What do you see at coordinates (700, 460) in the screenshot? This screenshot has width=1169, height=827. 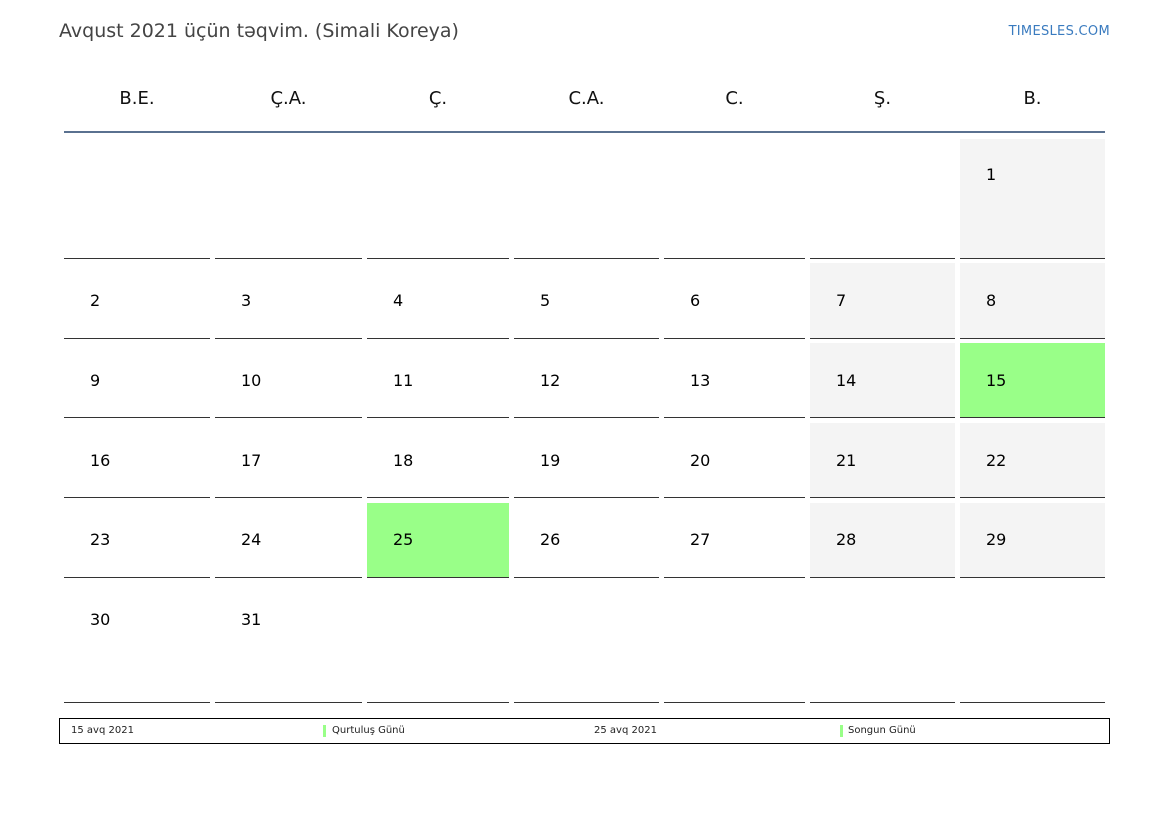 I see `day-number: 20` at bounding box center [700, 460].